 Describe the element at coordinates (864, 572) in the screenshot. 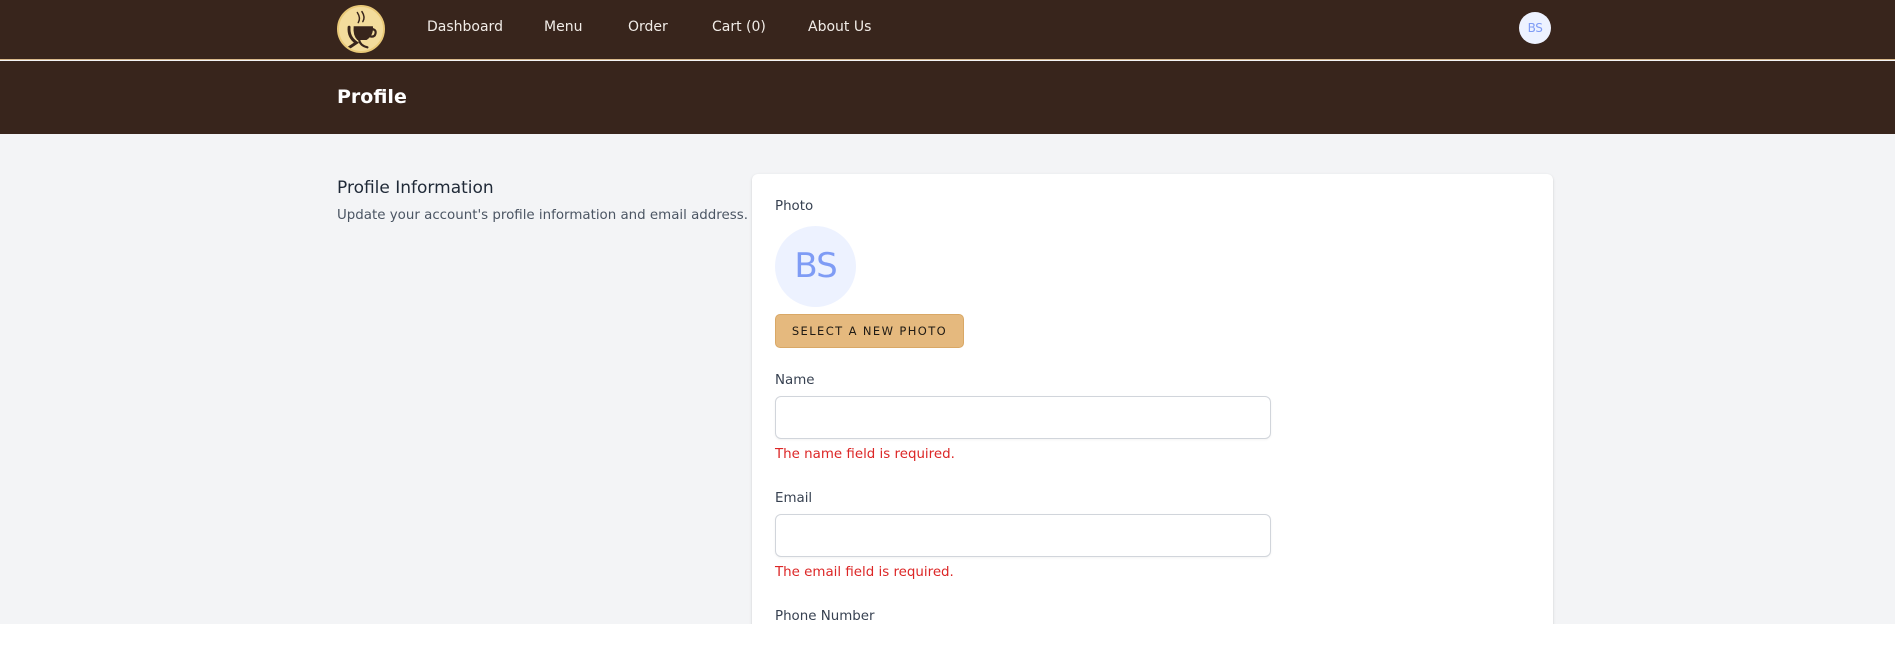

I see `email-error-message: The email field is required.` at that location.